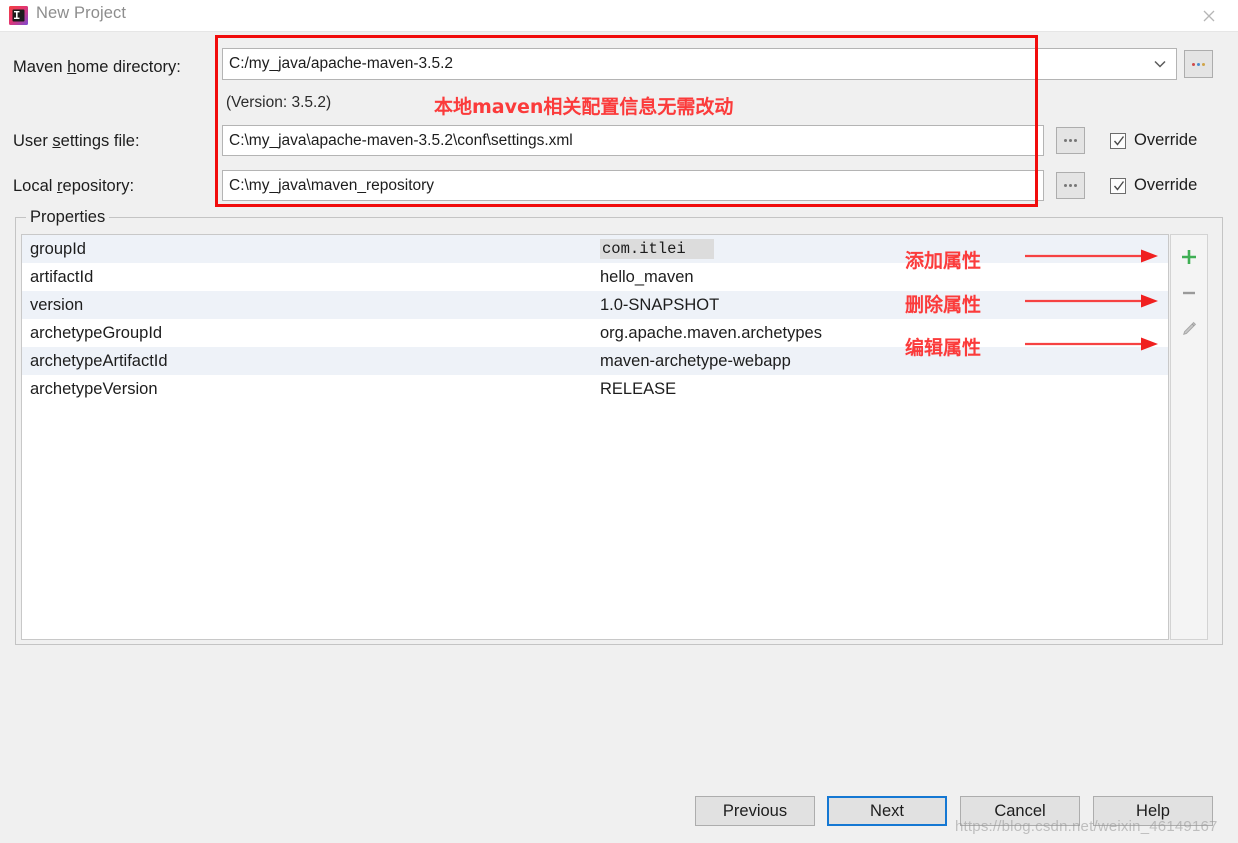 Image resolution: width=1238 pixels, height=843 pixels. What do you see at coordinates (40, 67) in the screenshot?
I see `label-pre: Maven` at bounding box center [40, 67].